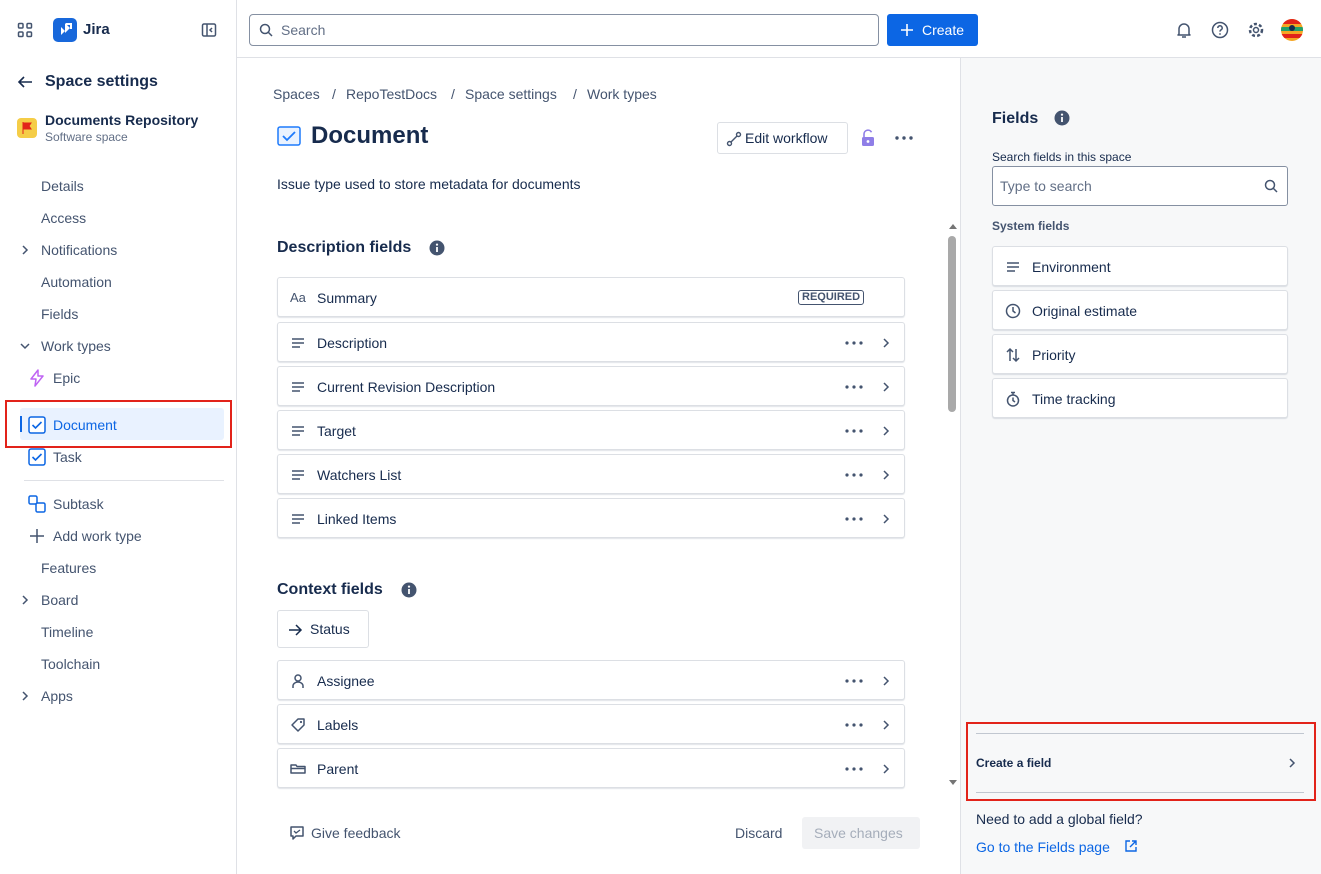 Image resolution: width=1321 pixels, height=874 pixels. I want to click on field-label: Target, so click(336, 431).